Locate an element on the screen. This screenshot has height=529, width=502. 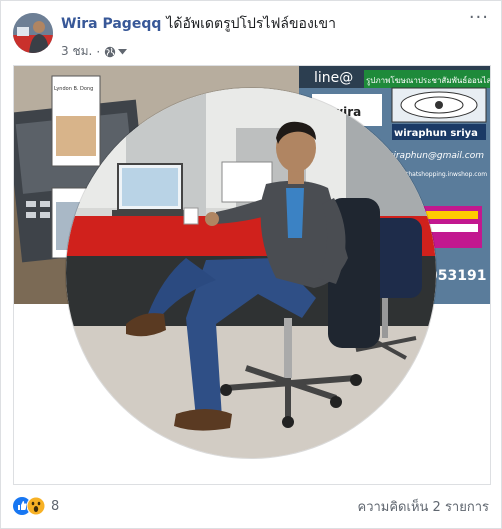
reactions-summary: 8 is located at coordinates (36, 506).